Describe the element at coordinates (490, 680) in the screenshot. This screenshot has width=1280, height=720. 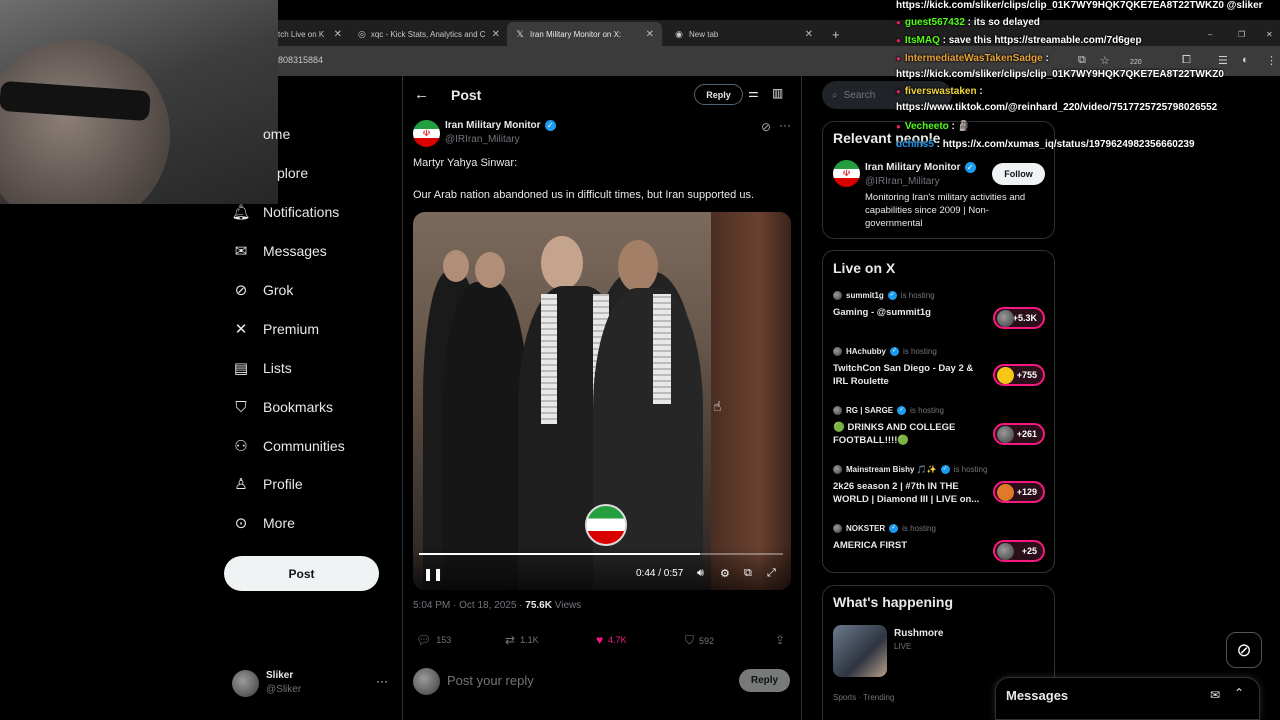
I see `reply-input: Post your reply` at that location.